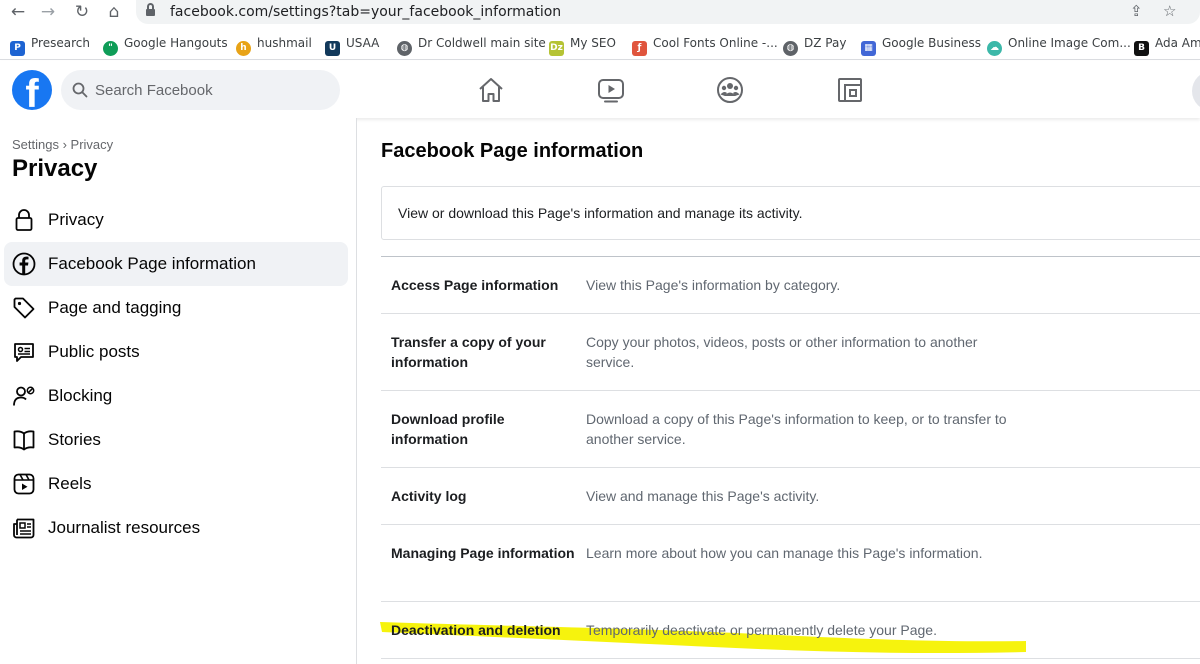 The height and width of the screenshot is (664, 1200). What do you see at coordinates (814, 45) in the screenshot?
I see `bookmark-item: ◍ DZ Pay` at bounding box center [814, 45].